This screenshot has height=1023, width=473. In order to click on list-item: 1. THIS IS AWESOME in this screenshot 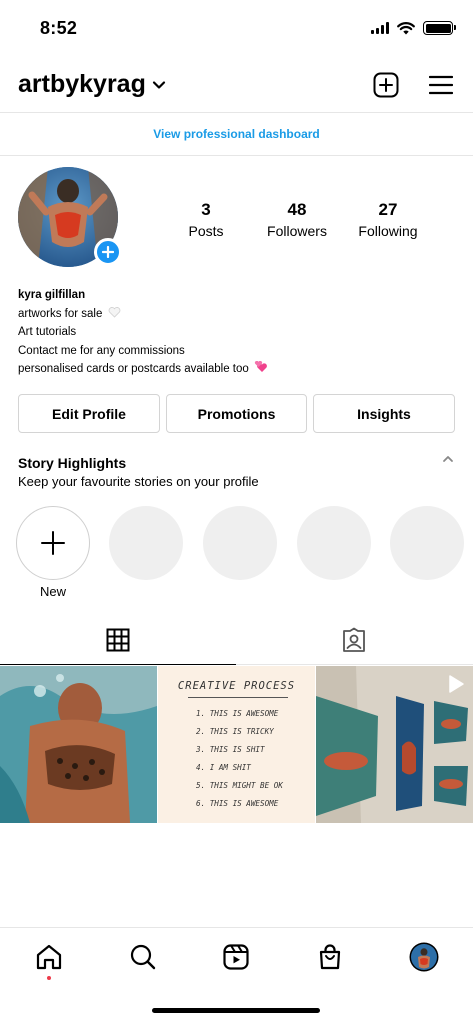, I will do `click(237, 713)`.